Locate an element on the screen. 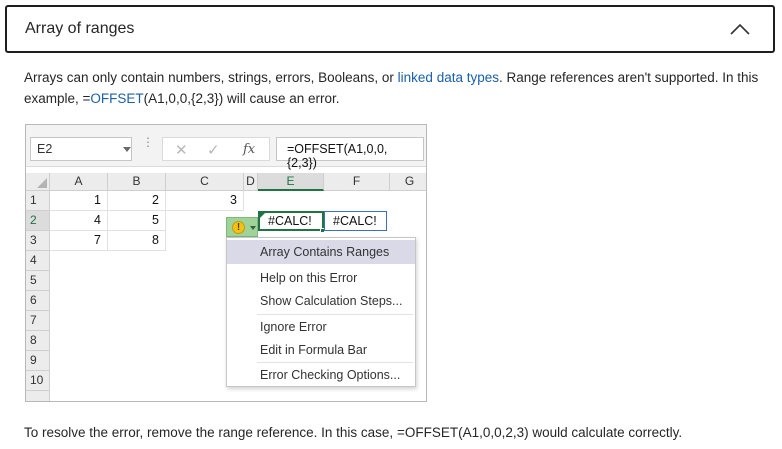 The image size is (782, 449). formula-buttons: ✕ ✓ fx is located at coordinates (216, 149).